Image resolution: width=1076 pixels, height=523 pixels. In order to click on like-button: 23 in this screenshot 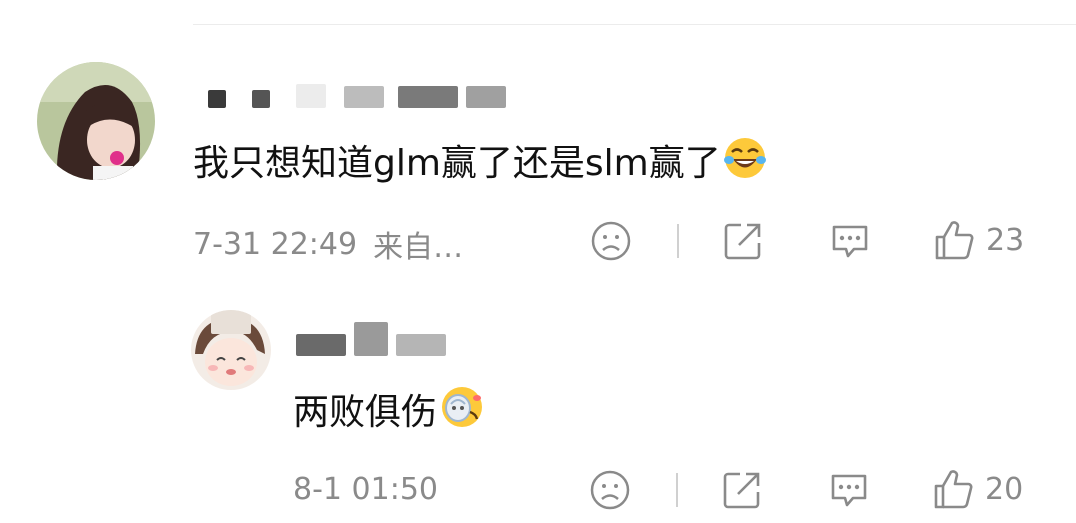, I will do `click(978, 240)`.